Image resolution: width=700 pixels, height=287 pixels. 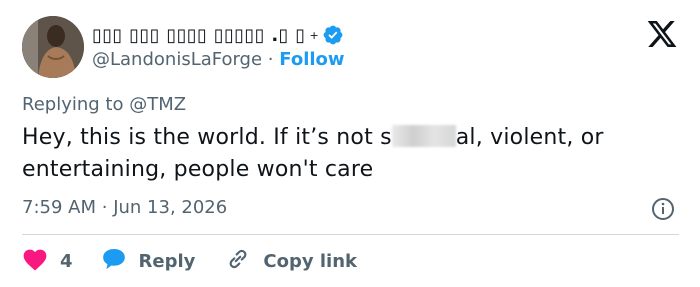 What do you see at coordinates (663, 209) in the screenshot?
I see `info-icon` at bounding box center [663, 209].